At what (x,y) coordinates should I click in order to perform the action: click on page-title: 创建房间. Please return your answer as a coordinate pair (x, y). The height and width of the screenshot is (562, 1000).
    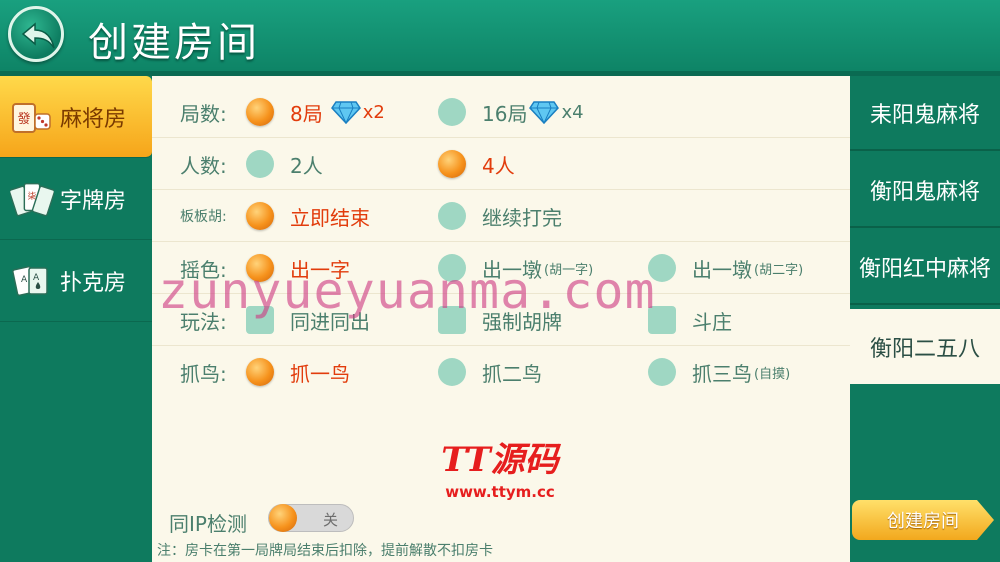
    Looking at the image, I should click on (174, 43).